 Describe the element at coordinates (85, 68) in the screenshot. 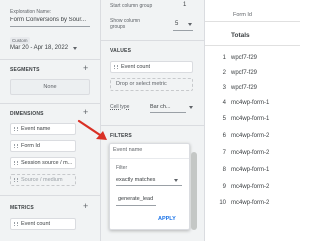

I see `add-segment-plus-icon: +` at that location.